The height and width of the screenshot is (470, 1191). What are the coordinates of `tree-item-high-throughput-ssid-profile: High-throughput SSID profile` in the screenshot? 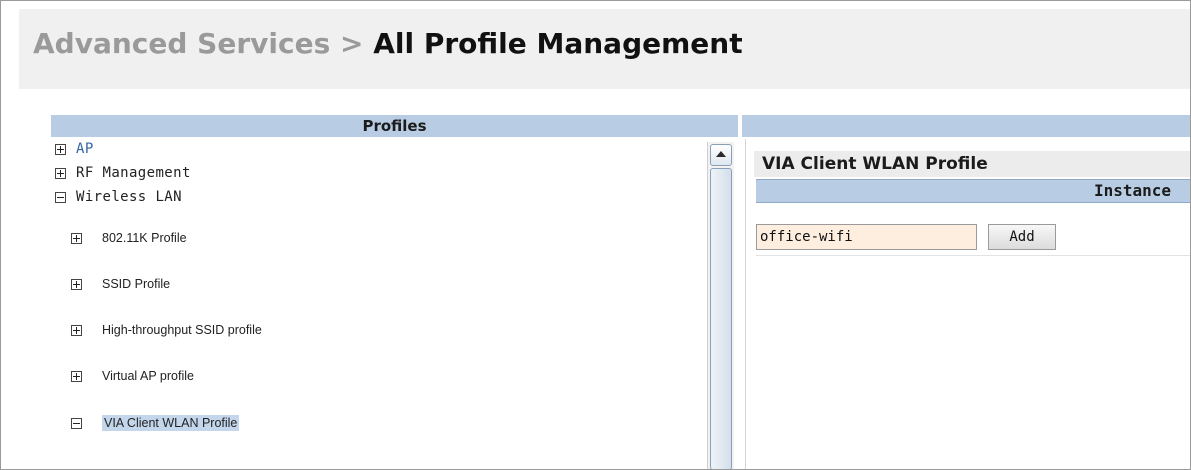 It's located at (166, 330).